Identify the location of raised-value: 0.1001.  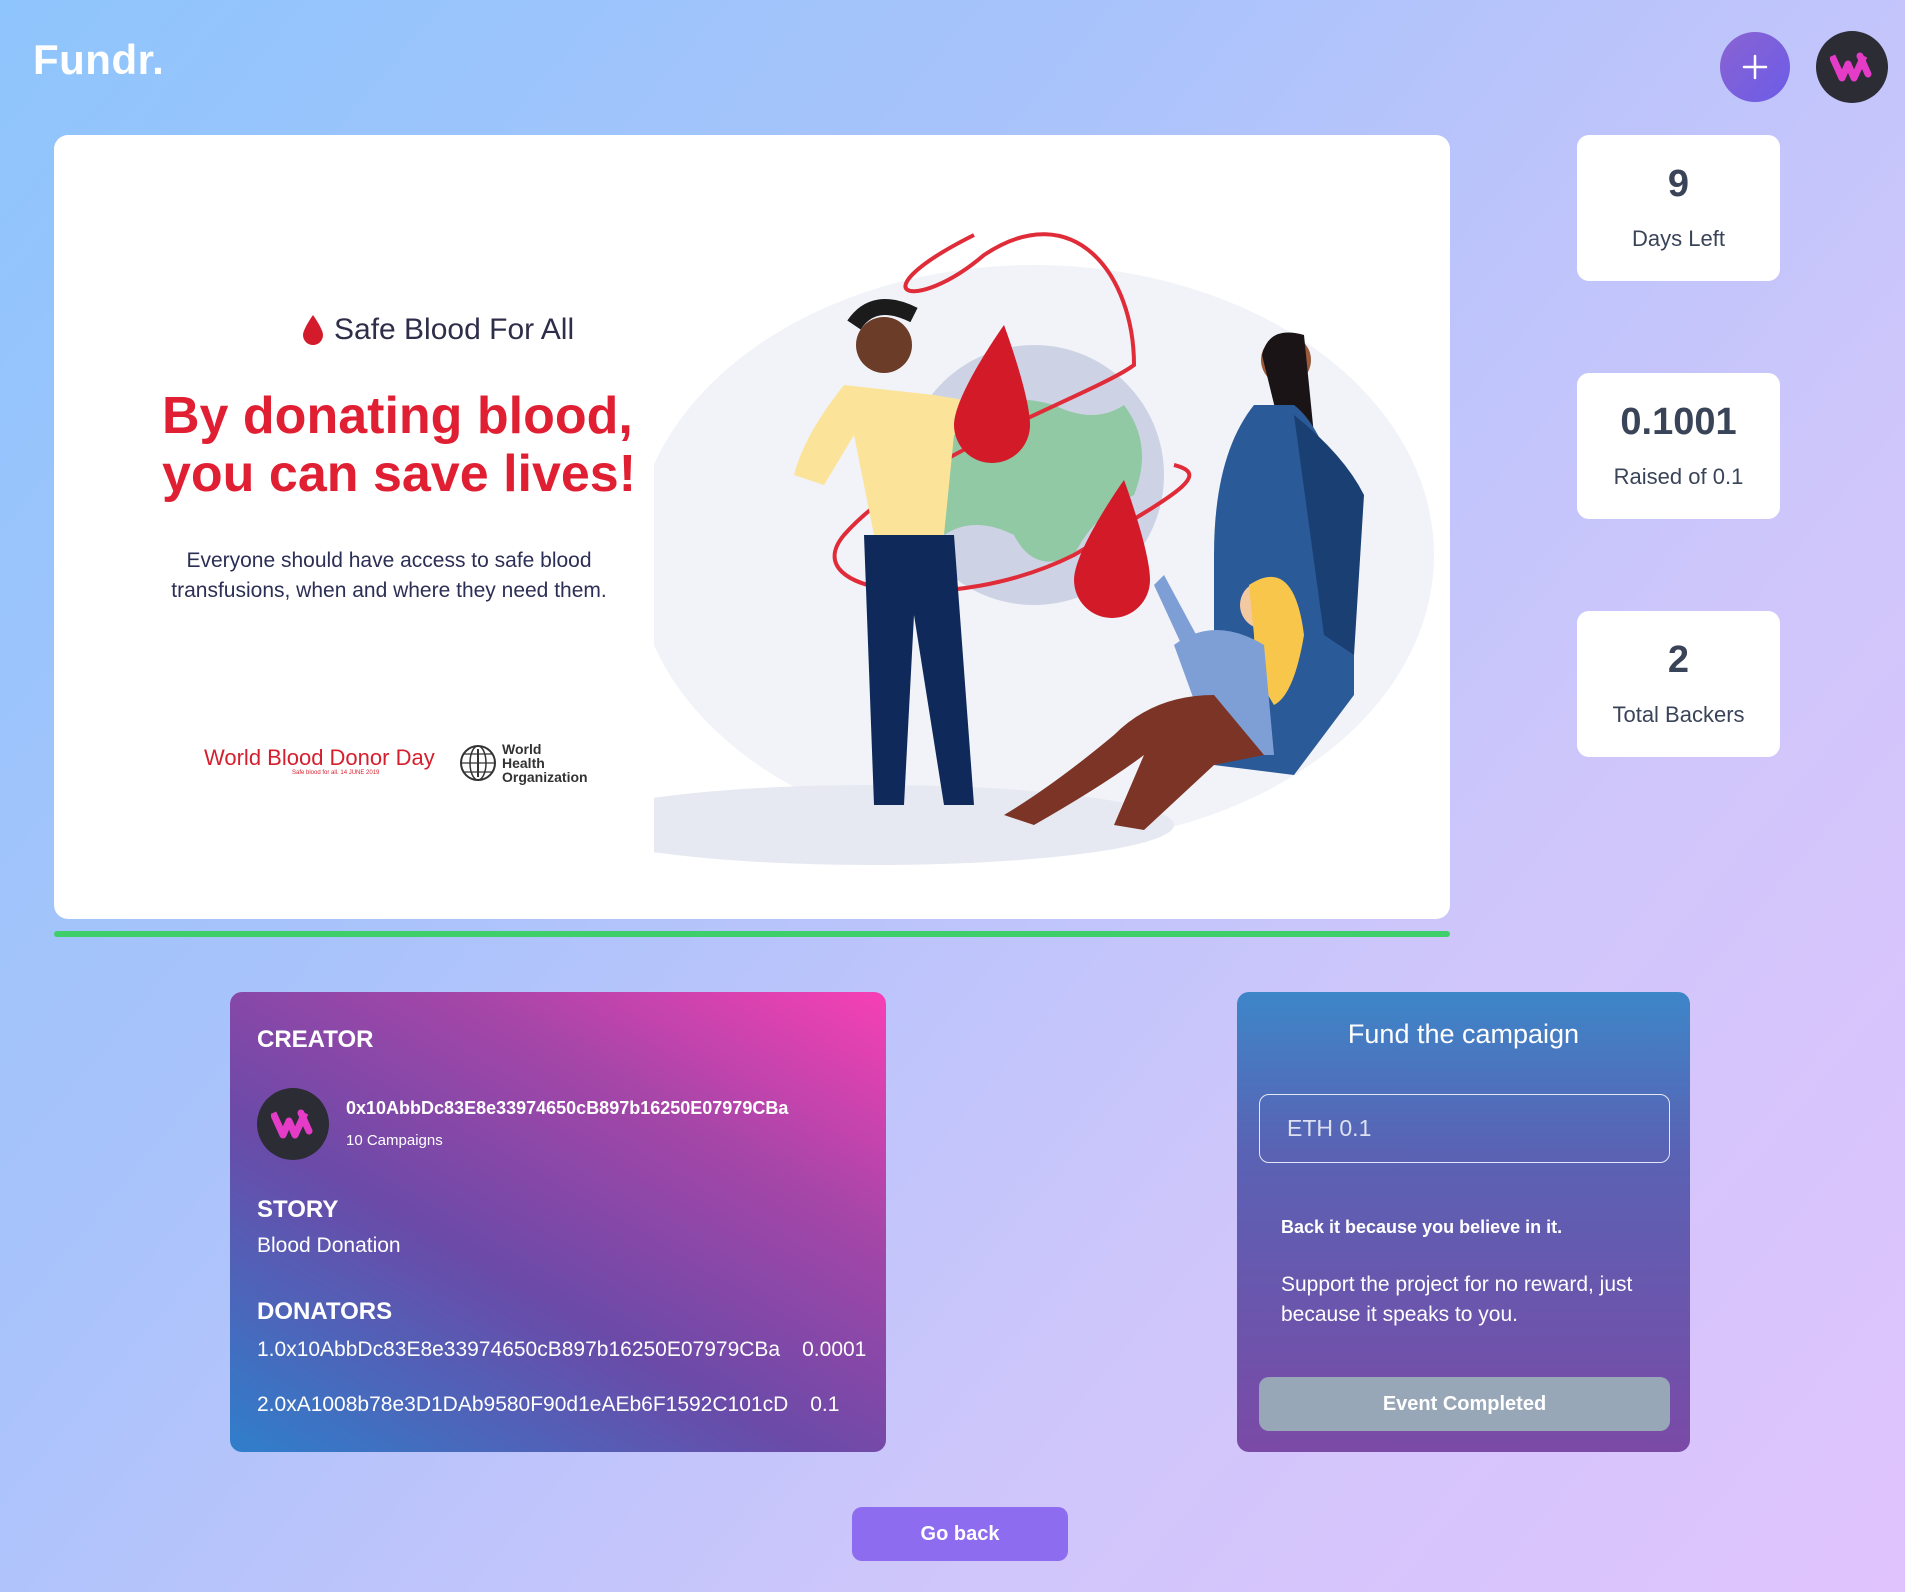
(1678, 422).